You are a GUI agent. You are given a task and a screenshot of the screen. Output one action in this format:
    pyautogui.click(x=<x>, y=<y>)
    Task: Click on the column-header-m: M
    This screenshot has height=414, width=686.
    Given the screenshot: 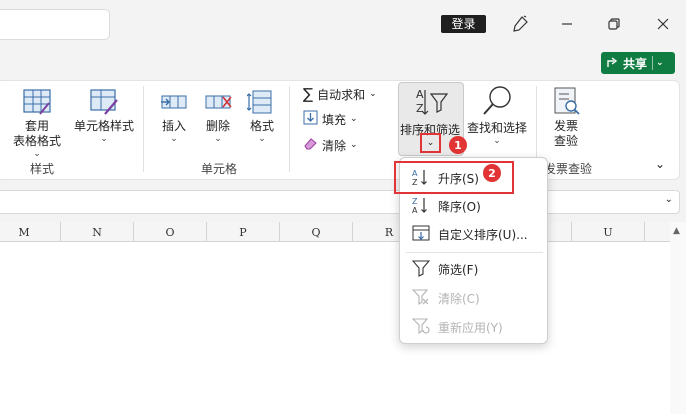 What is the action you would take?
    pyautogui.click(x=30, y=232)
    